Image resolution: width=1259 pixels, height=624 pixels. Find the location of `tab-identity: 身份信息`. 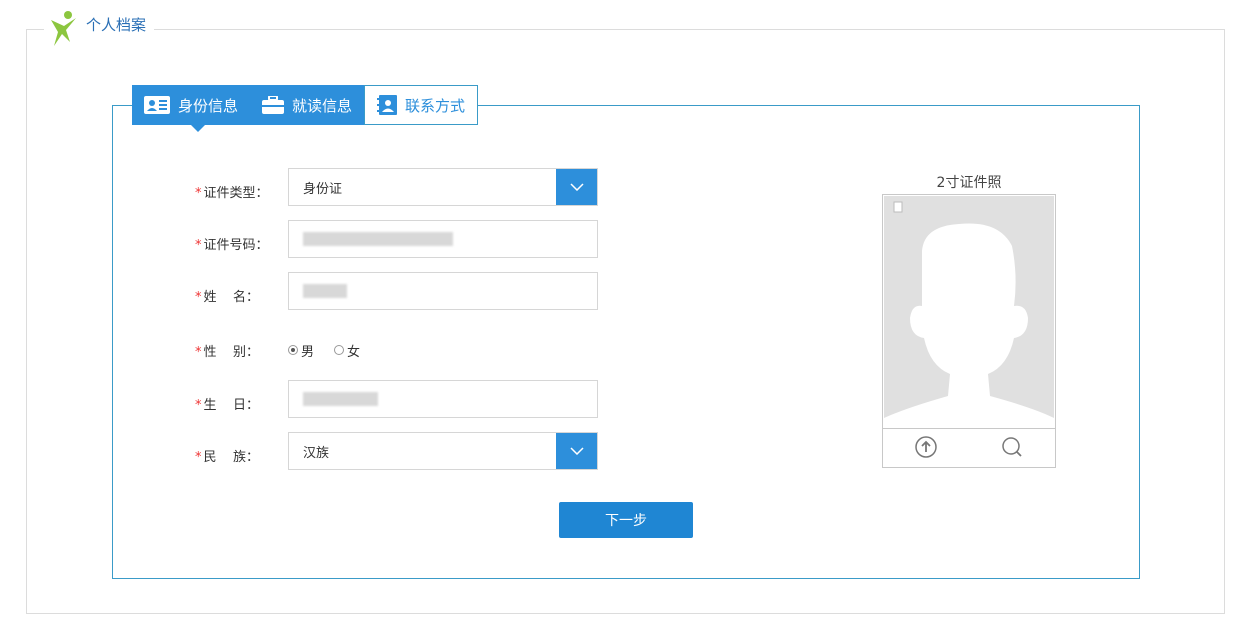

tab-identity: 身份信息 is located at coordinates (191, 105).